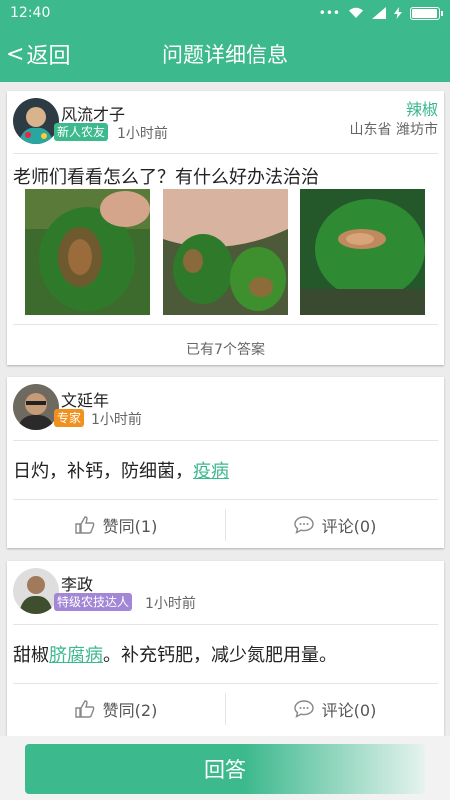 Image resolution: width=450 pixels, height=800 pixels. What do you see at coordinates (426, 13) in the screenshot?
I see `battery-icon` at bounding box center [426, 13].